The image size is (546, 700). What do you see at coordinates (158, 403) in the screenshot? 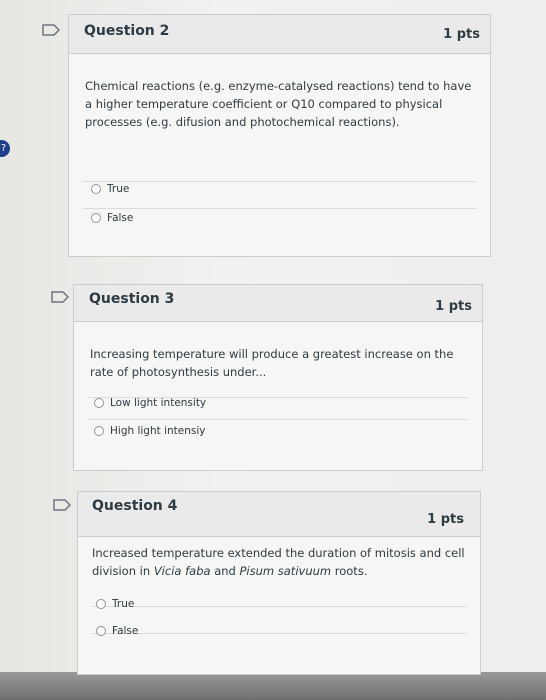
I see `answer-label: Low light intensity` at bounding box center [158, 403].